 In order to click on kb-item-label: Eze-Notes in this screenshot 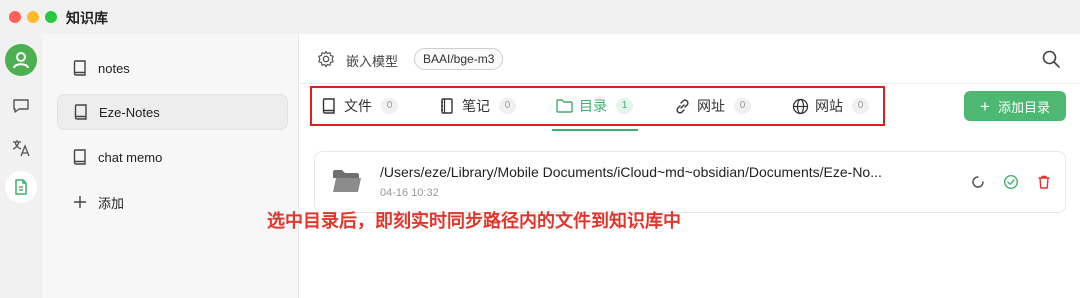, I will do `click(129, 112)`.